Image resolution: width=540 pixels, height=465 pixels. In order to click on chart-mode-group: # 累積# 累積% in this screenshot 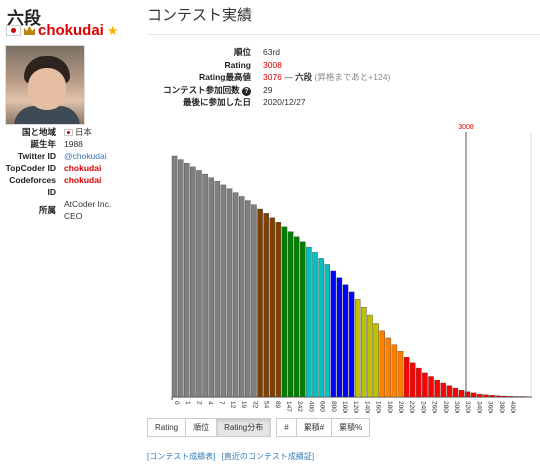, I will do `click(323, 427)`.